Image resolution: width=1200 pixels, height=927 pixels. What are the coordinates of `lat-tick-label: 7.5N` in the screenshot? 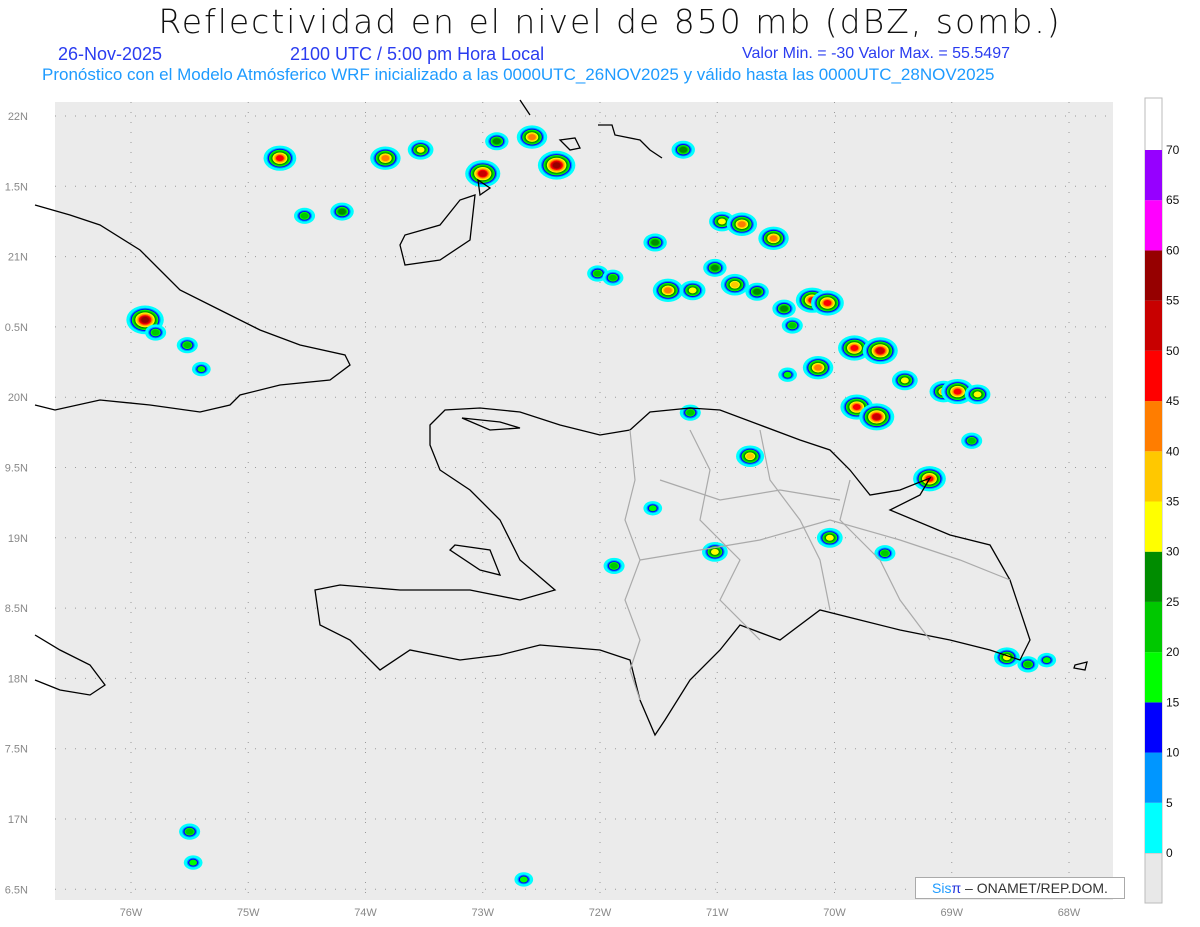 It's located at (16, 750).